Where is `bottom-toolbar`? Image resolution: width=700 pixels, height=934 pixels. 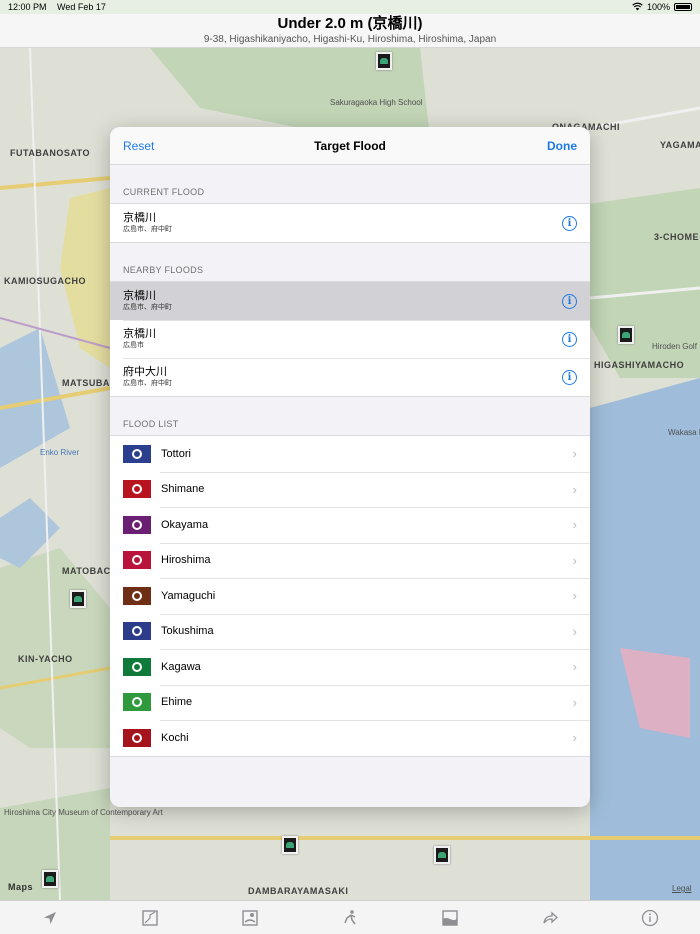 bottom-toolbar is located at coordinates (350, 917).